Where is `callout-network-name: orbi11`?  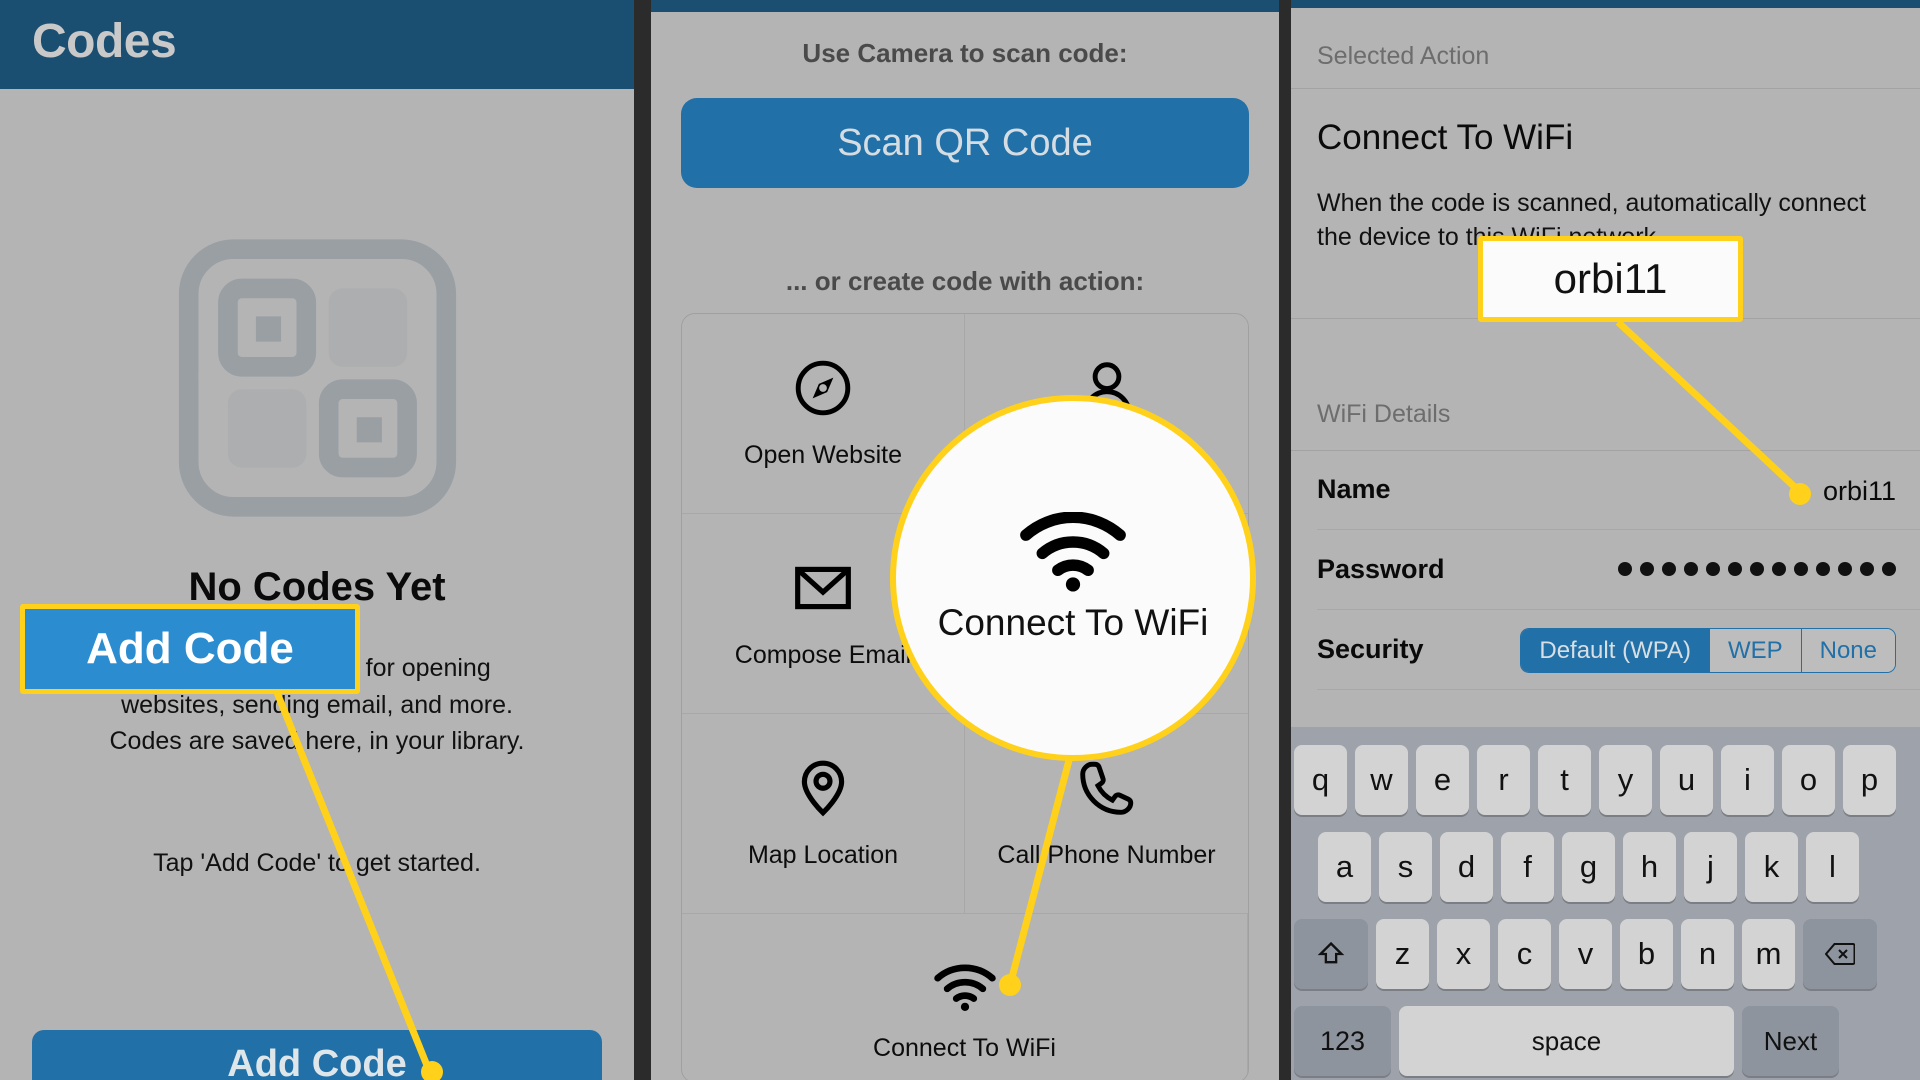
callout-network-name: orbi11 is located at coordinates (1610, 279).